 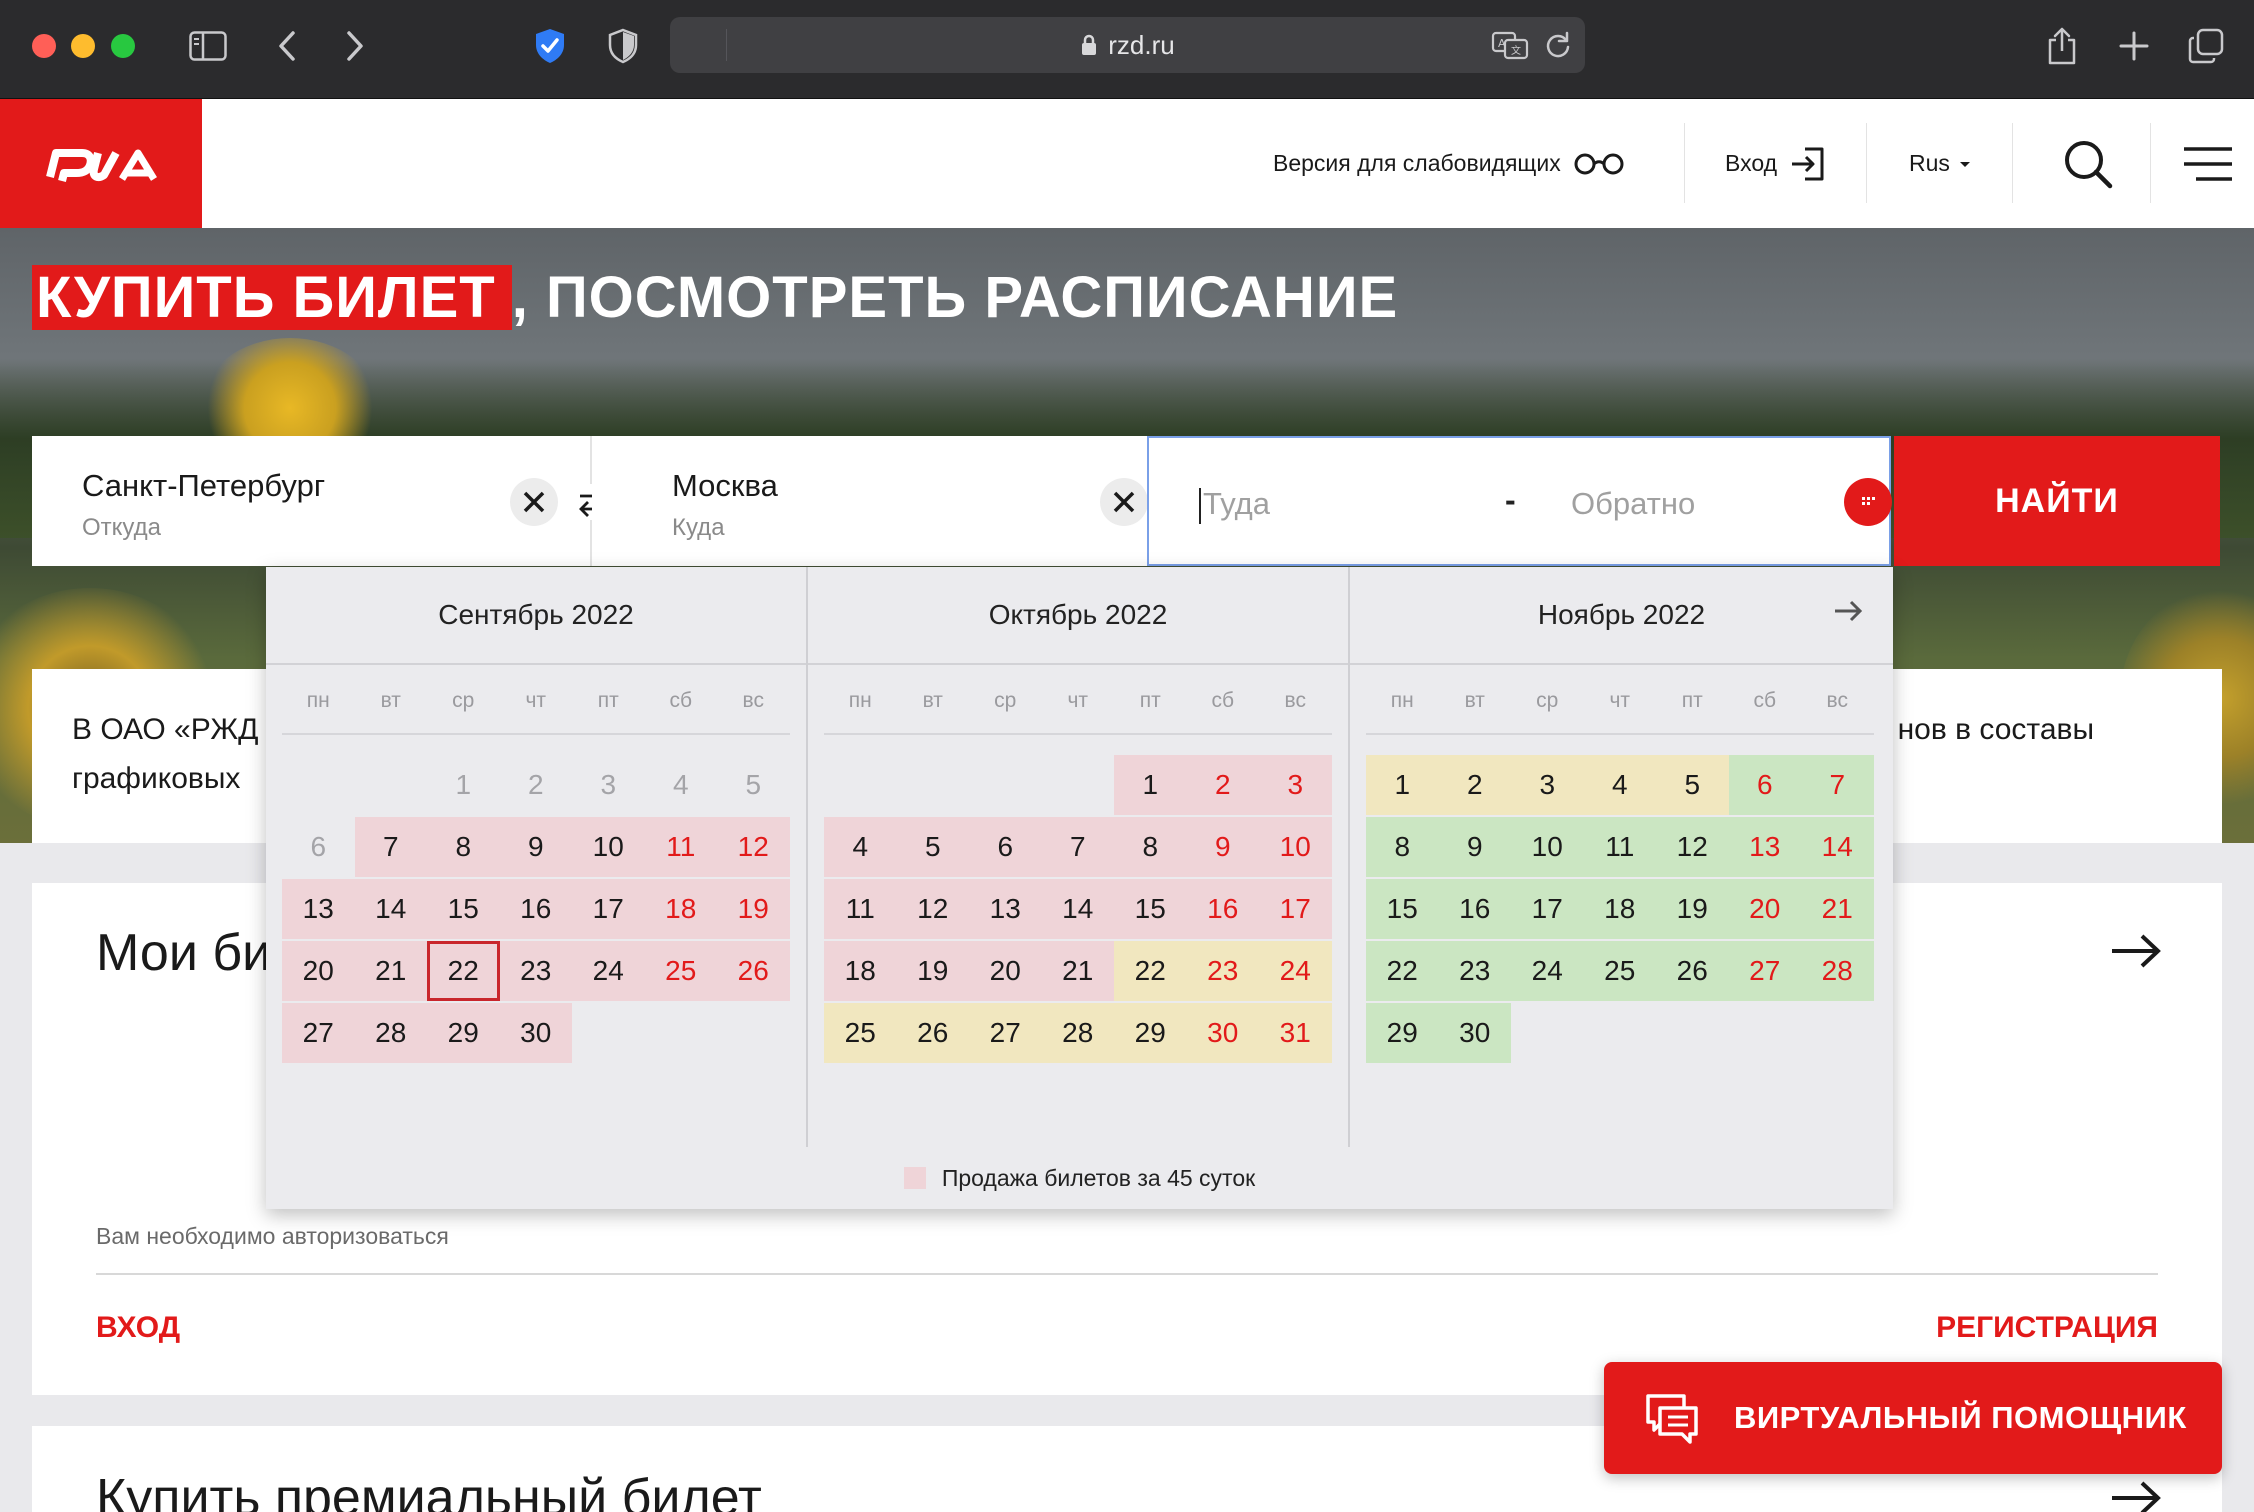 I want to click on forward-icon, so click(x=355, y=46).